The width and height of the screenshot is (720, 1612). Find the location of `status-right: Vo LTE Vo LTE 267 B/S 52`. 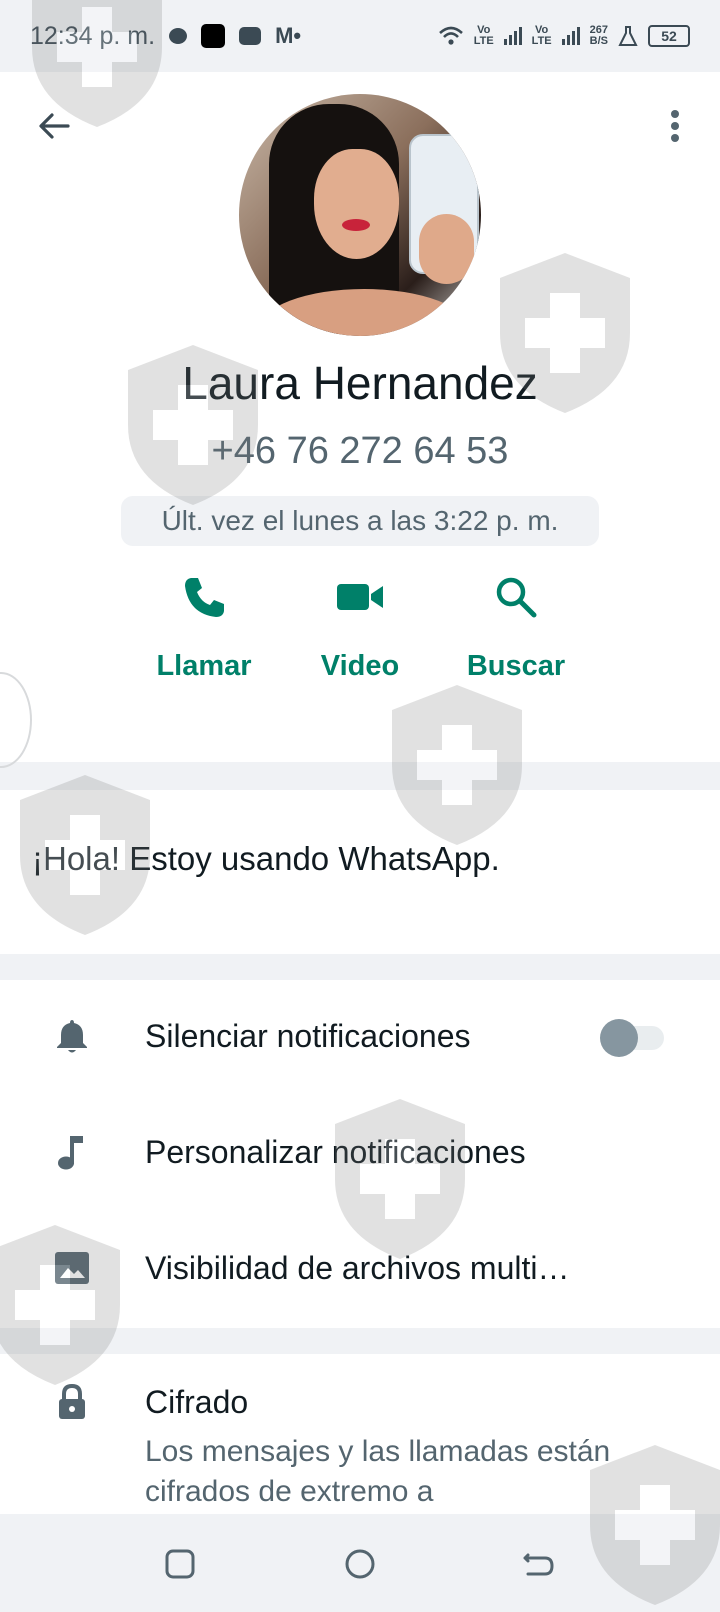

status-right: Vo LTE Vo LTE 267 B/S 52 is located at coordinates (564, 36).